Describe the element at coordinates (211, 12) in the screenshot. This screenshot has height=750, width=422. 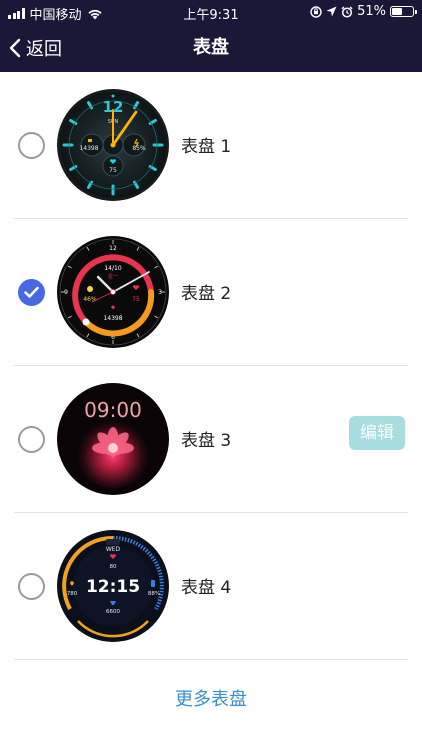
I see `status-bar: 中国移动 上午9:31 51%` at that location.